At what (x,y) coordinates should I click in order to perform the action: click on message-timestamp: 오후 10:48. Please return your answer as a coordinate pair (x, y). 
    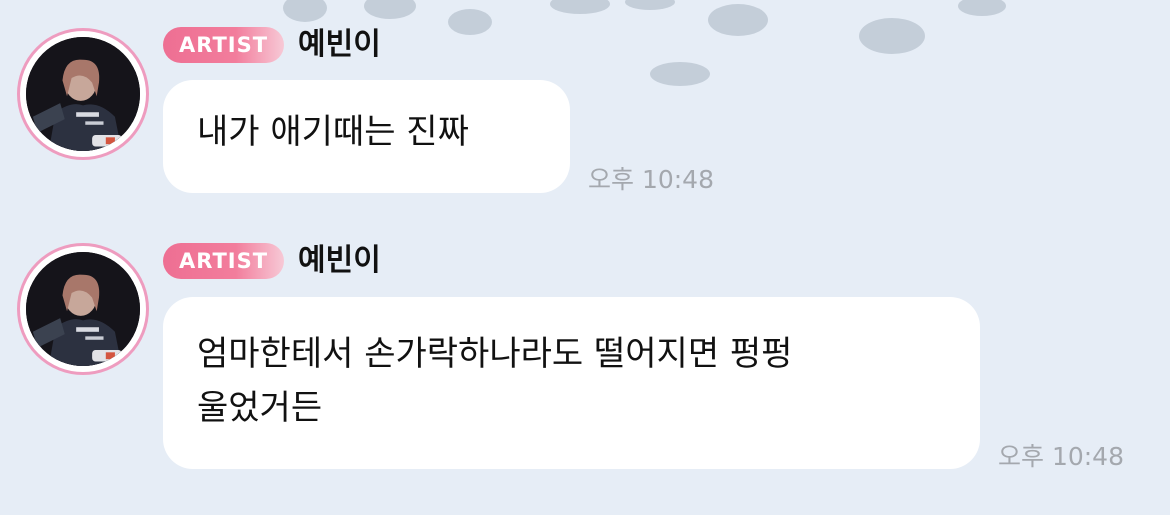
    Looking at the image, I should click on (1061, 456).